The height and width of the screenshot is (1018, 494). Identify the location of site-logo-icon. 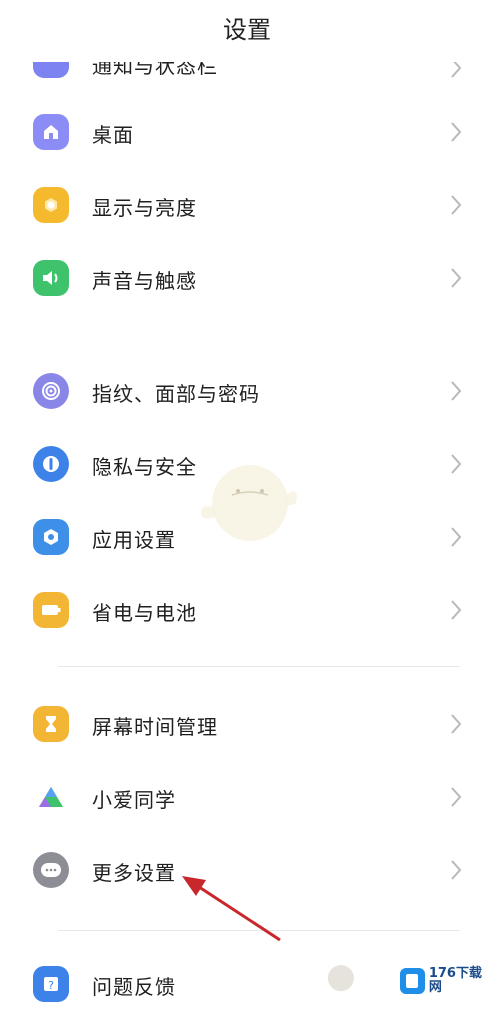
(412, 981).